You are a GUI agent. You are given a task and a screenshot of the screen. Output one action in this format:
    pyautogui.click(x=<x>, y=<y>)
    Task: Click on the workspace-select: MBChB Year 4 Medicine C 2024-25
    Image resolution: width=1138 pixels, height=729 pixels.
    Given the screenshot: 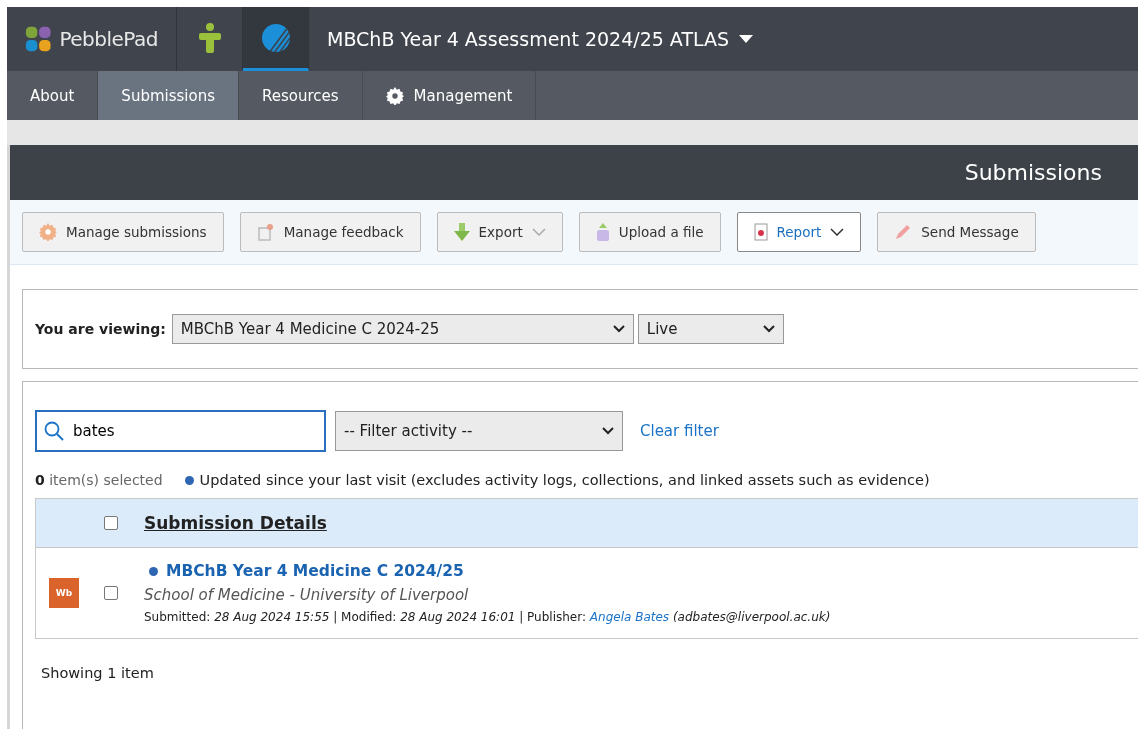 What is the action you would take?
    pyautogui.click(x=402, y=329)
    